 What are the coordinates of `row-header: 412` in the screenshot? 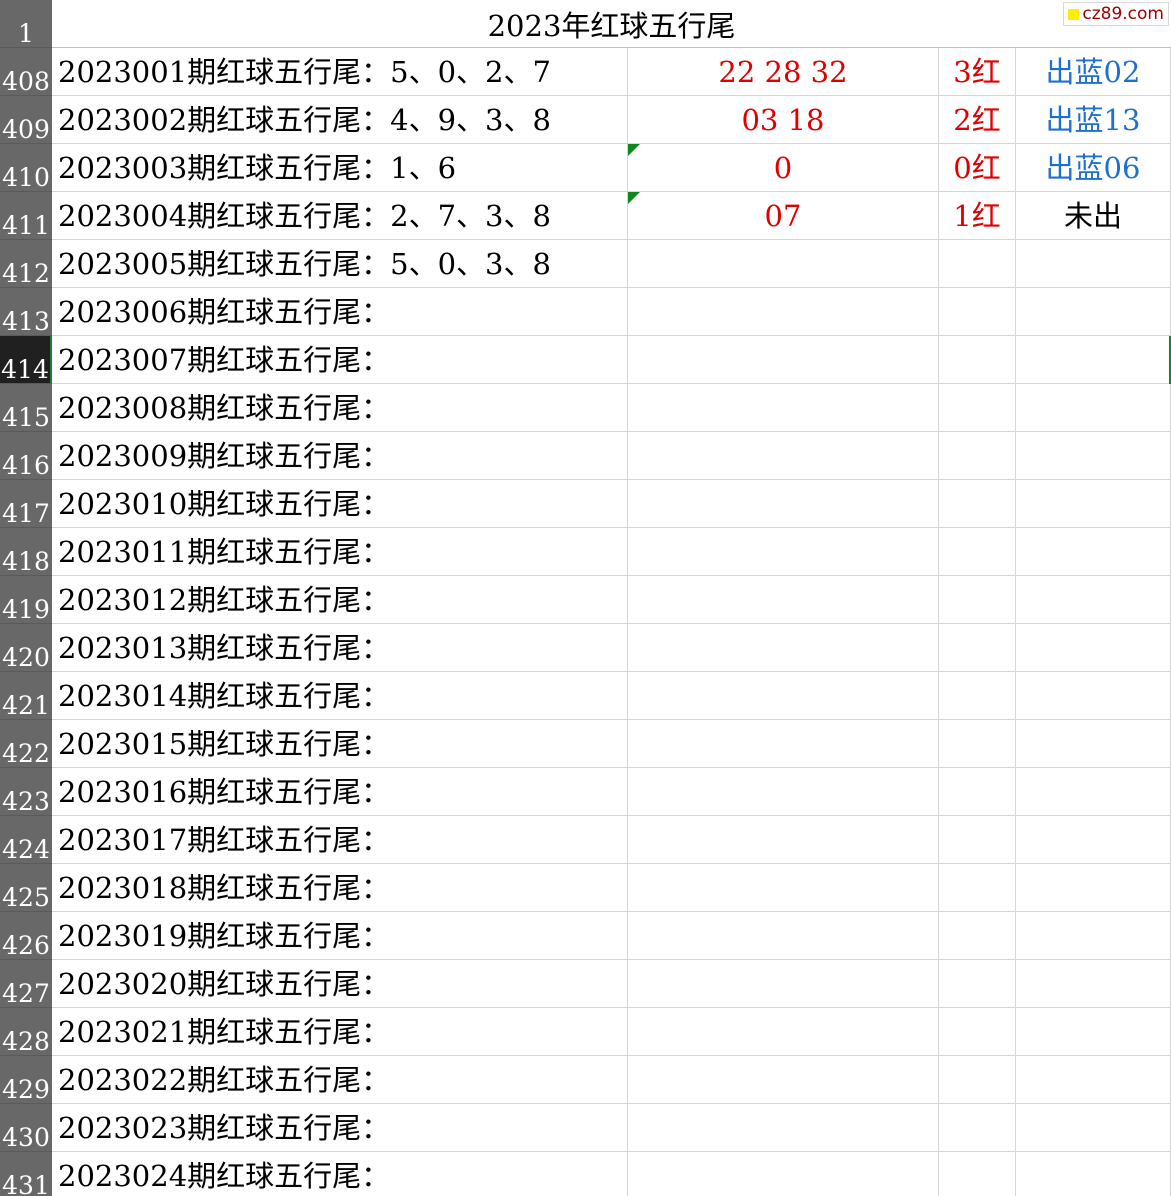 It's located at (26, 264).